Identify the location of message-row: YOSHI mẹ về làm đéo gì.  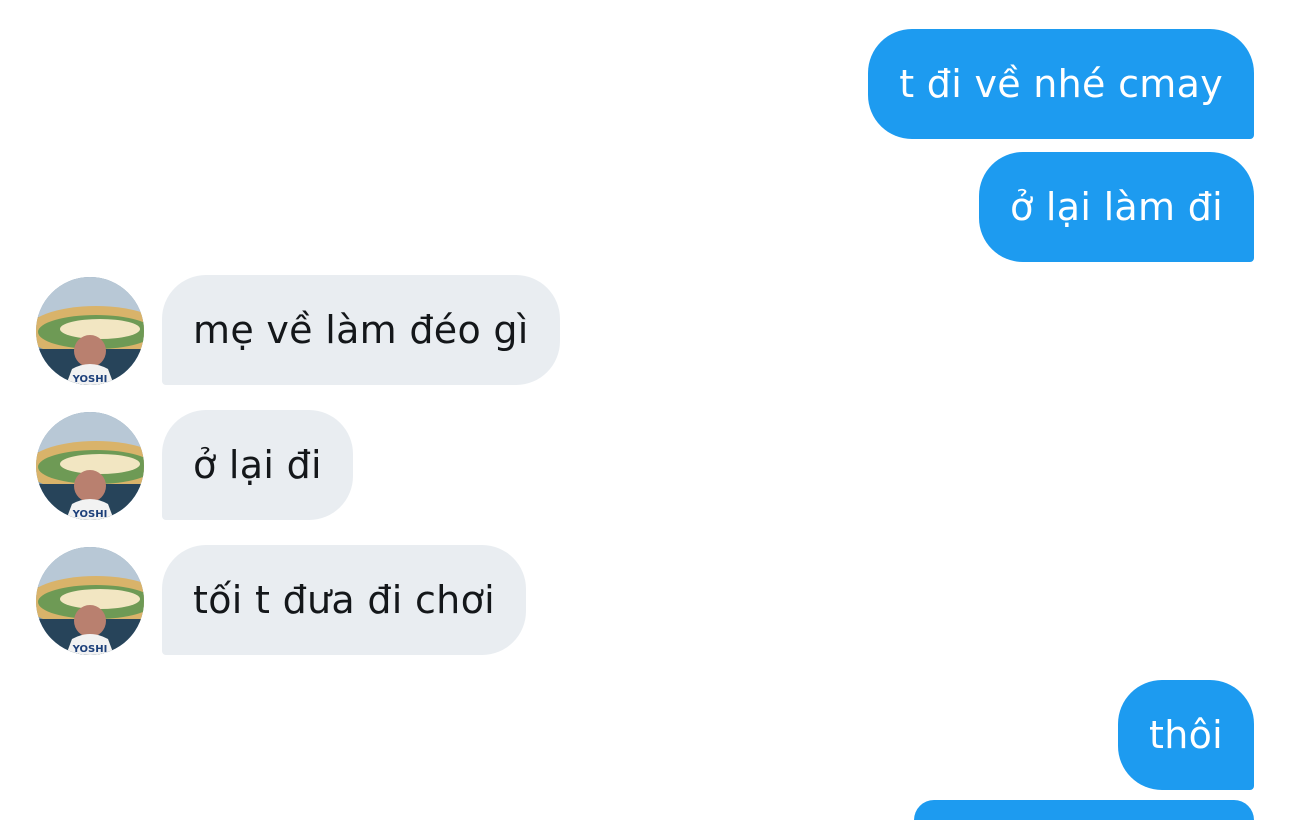
(645, 330).